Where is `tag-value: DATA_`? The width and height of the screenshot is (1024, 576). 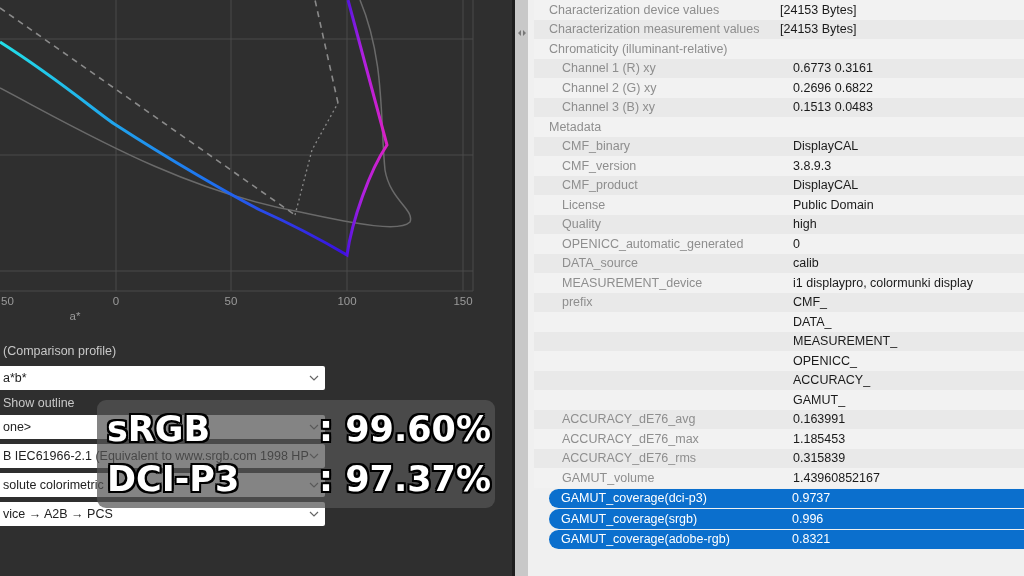
tag-value: DATA_ is located at coordinates (812, 321).